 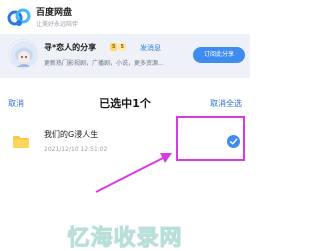 I want to click on deselect-all-button: 取消全选, so click(x=226, y=103).